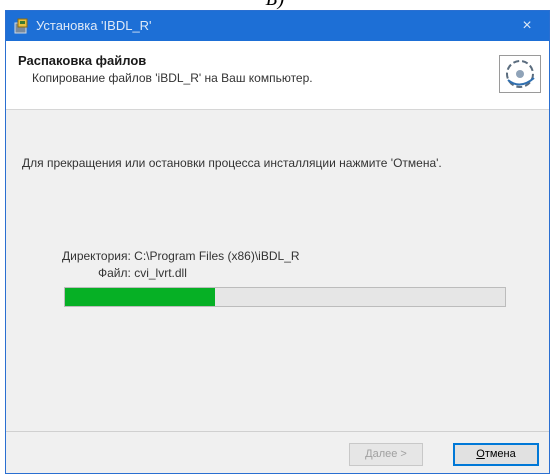 The image size is (550, 474). Describe the element at coordinates (94, 25) in the screenshot. I see `window-title: Установка 'IBDL_R'` at that location.